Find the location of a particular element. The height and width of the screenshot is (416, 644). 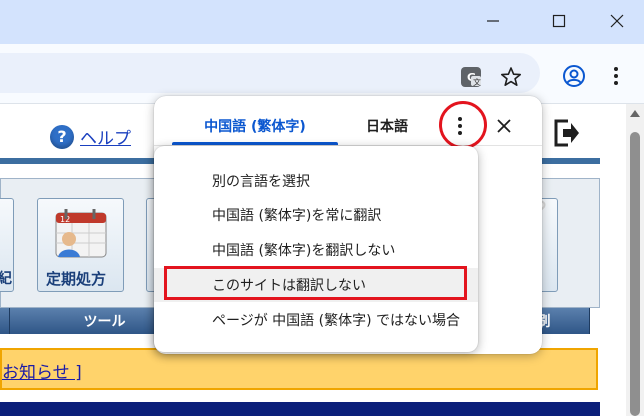

minimize-icon is located at coordinates (493, 21).